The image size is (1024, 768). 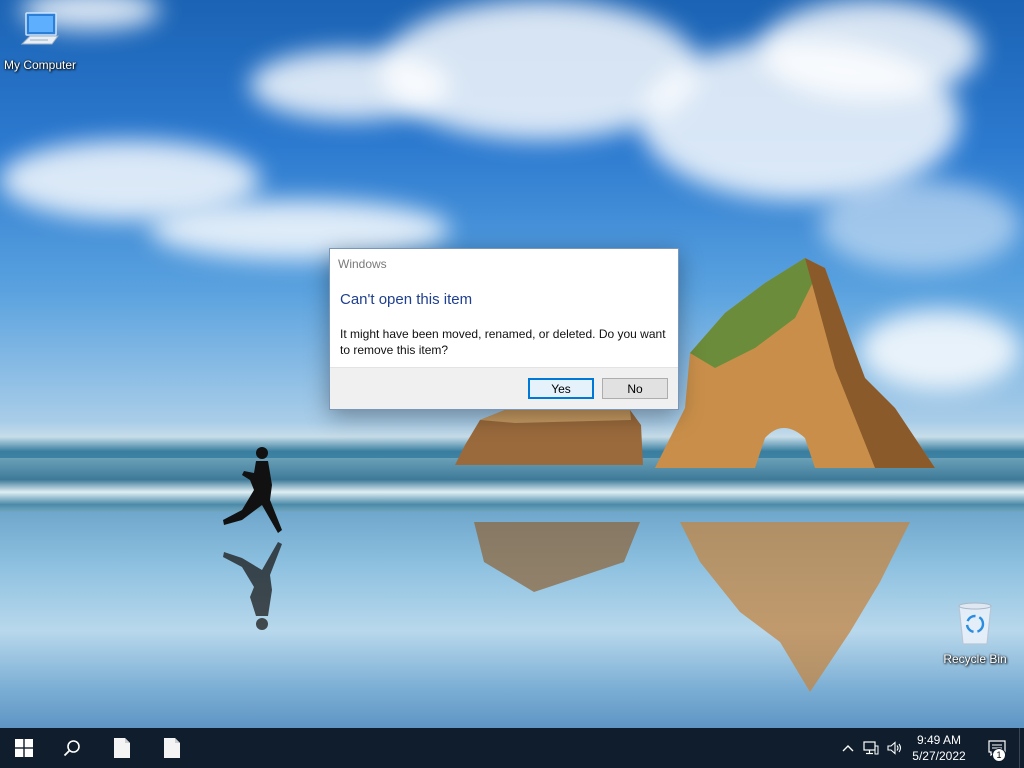 I want to click on network-button, so click(x=871, y=748).